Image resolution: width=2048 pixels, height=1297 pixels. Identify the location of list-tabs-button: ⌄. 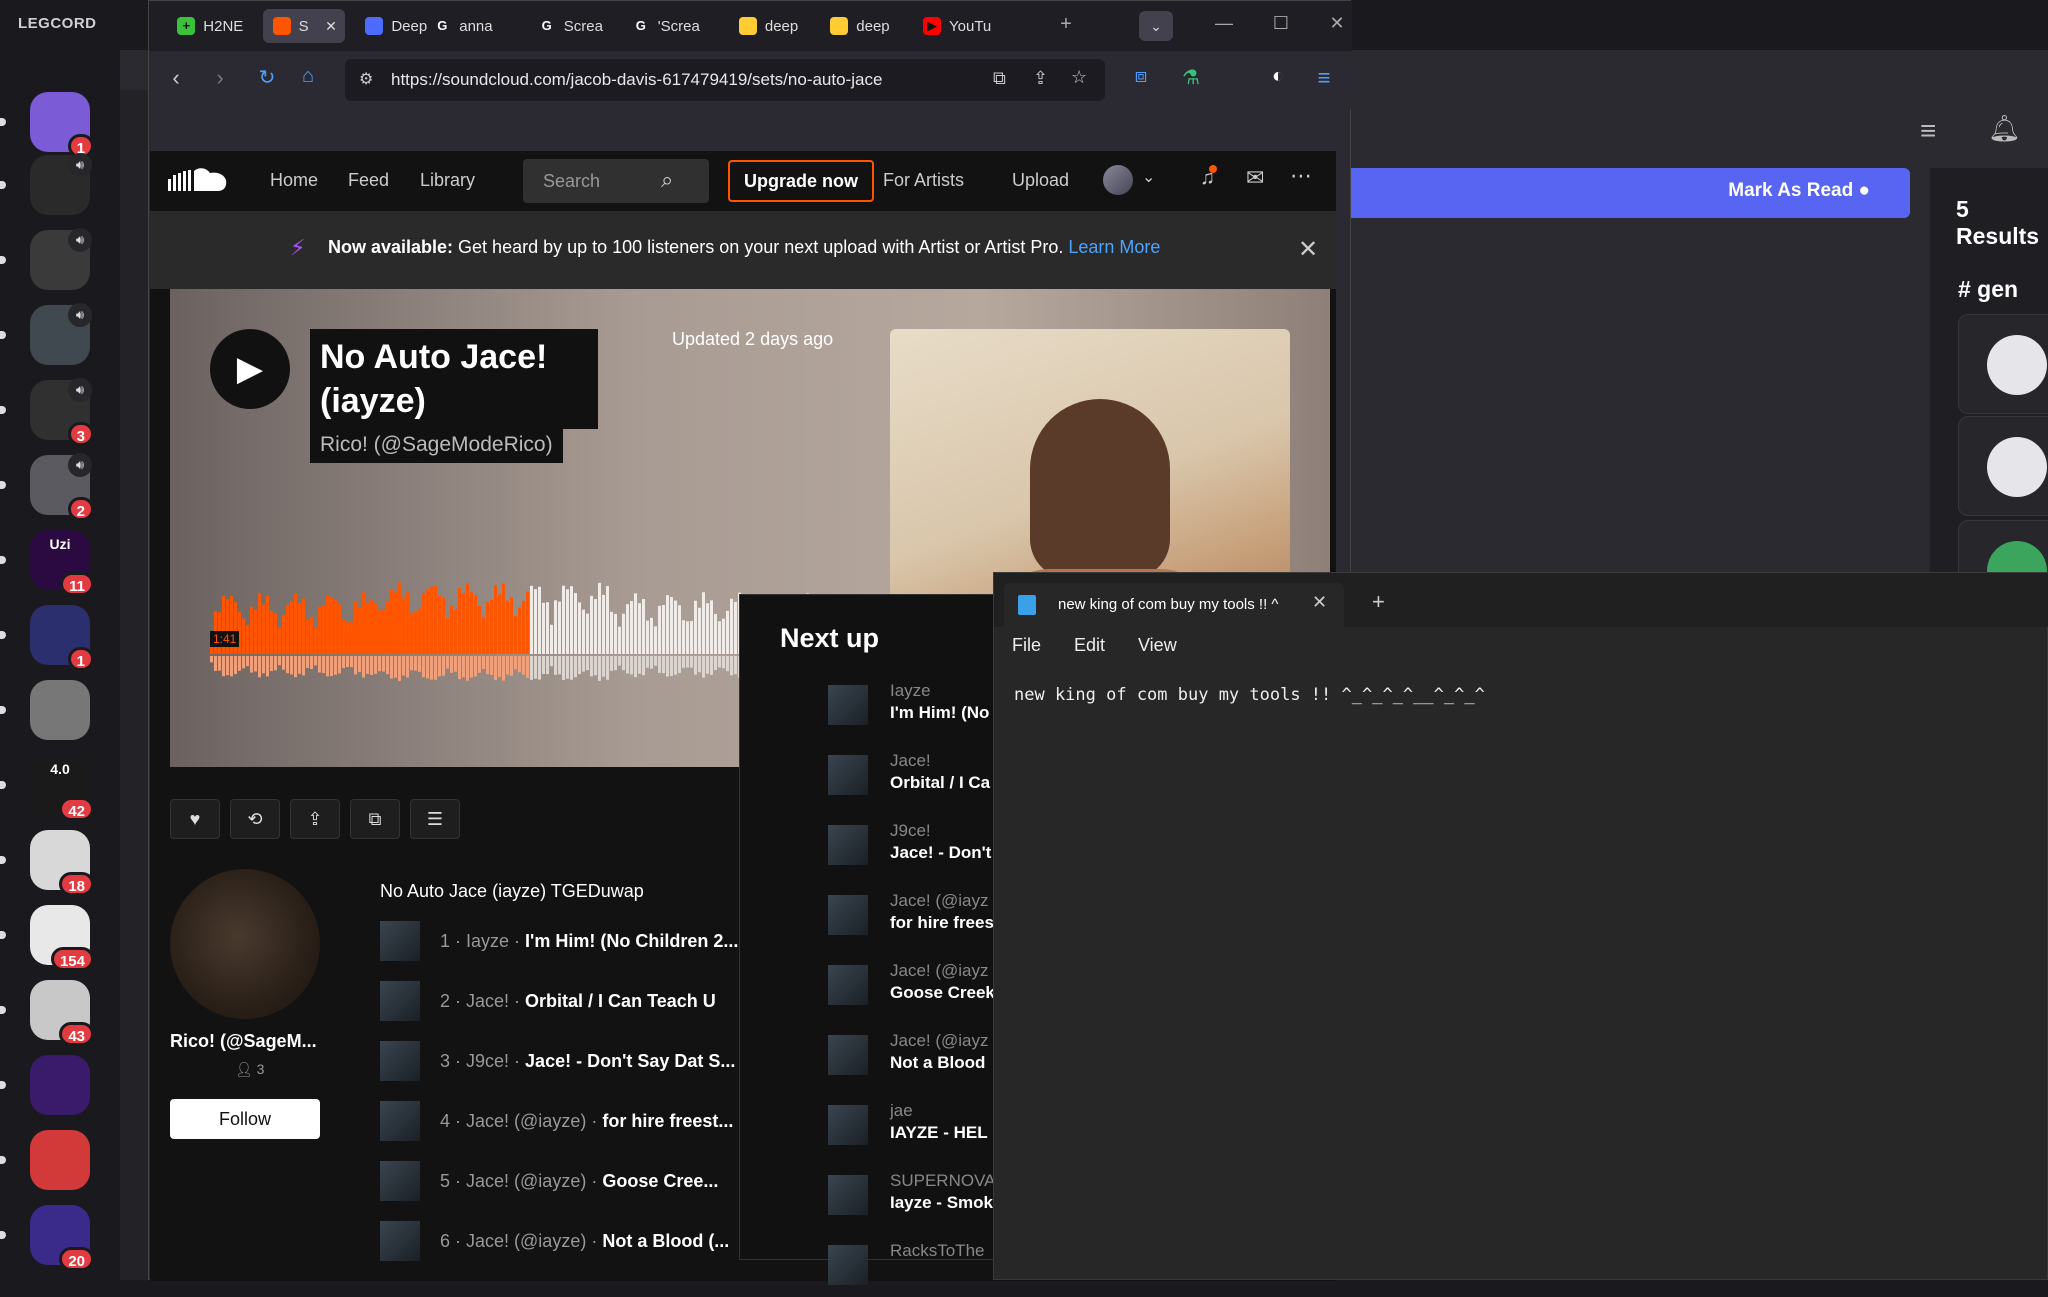
(1156, 26).